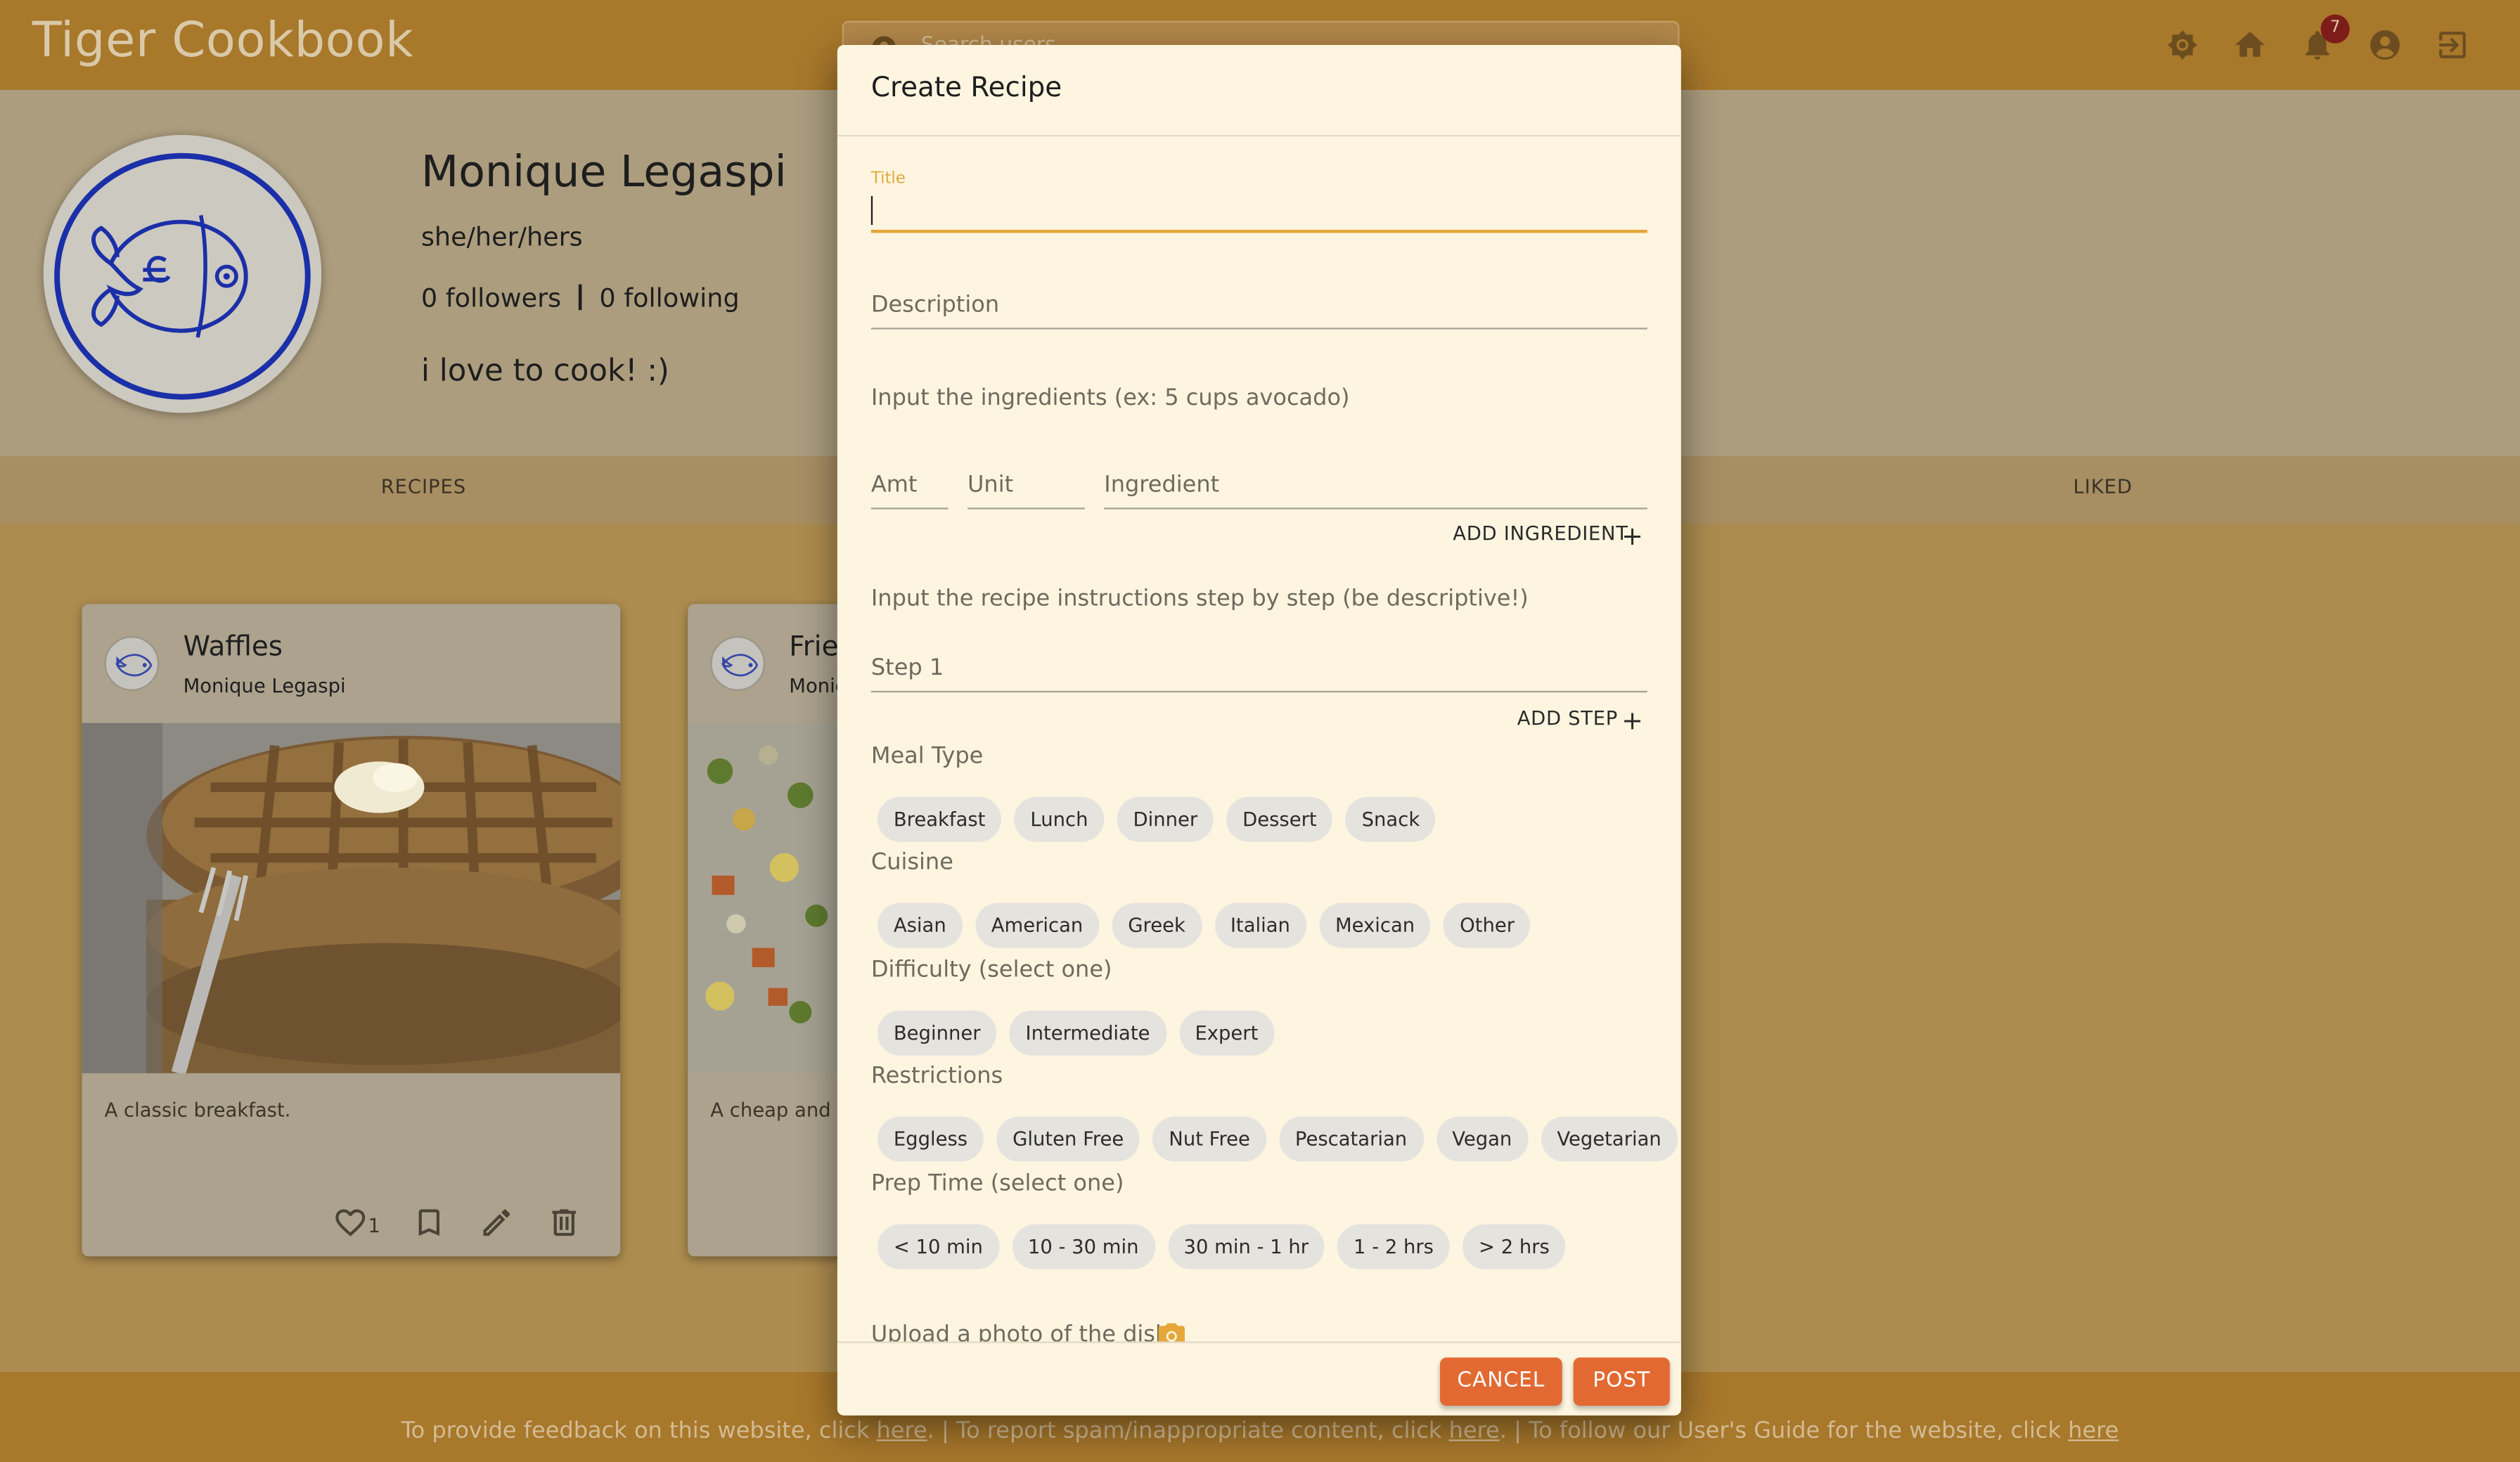 This screenshot has width=2520, height=1462. Describe the element at coordinates (544, 371) in the screenshot. I see `profile-bio: i love to cook! :)` at that location.